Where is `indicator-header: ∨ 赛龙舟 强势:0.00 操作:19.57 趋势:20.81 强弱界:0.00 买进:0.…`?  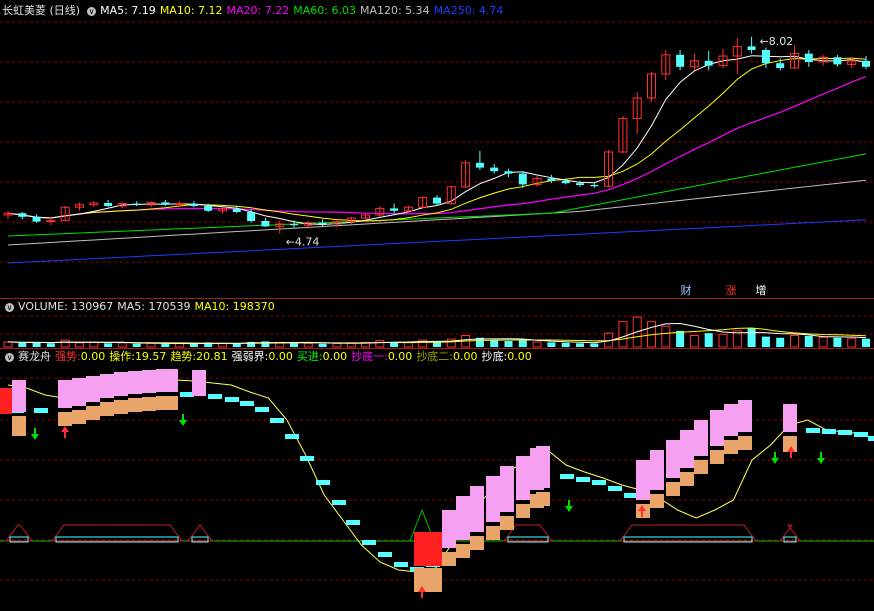
indicator-header: ∨ 赛龙舟 强势:0.00 操作:19.57 趋势:20.81 强弱界:0.00 买进:0.… is located at coordinates (271, 357).